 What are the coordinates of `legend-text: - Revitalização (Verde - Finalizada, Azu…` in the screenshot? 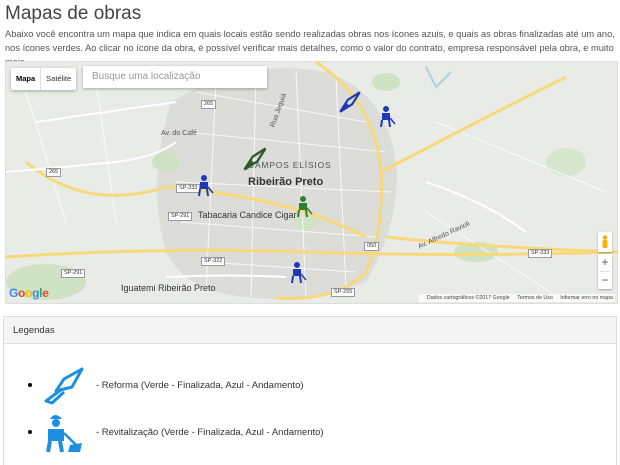 It's located at (210, 432).